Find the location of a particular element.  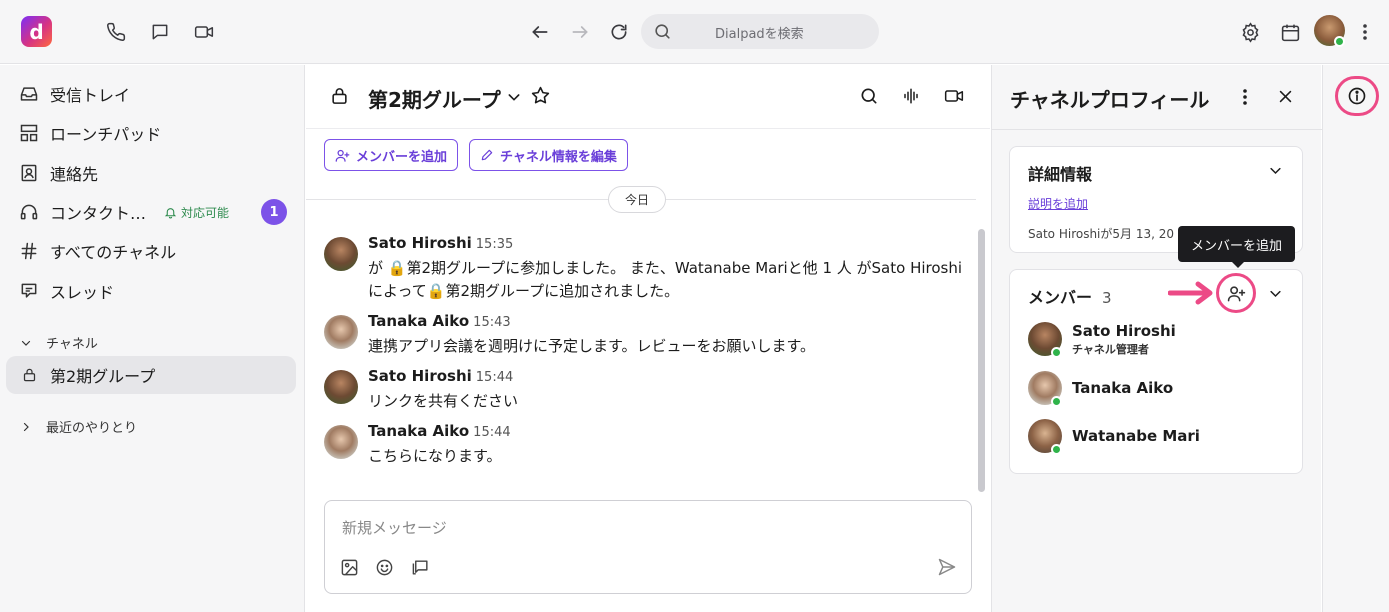

message-time: 15:44 is located at coordinates (492, 432).